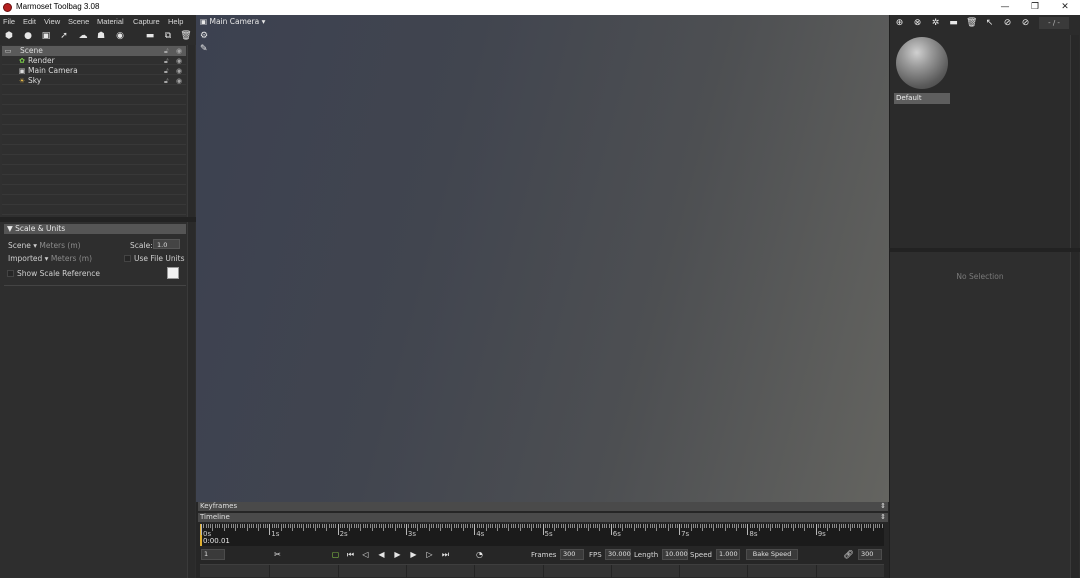  What do you see at coordinates (883, 517) in the screenshot?
I see `collapse-icon: ⇕` at bounding box center [883, 517].